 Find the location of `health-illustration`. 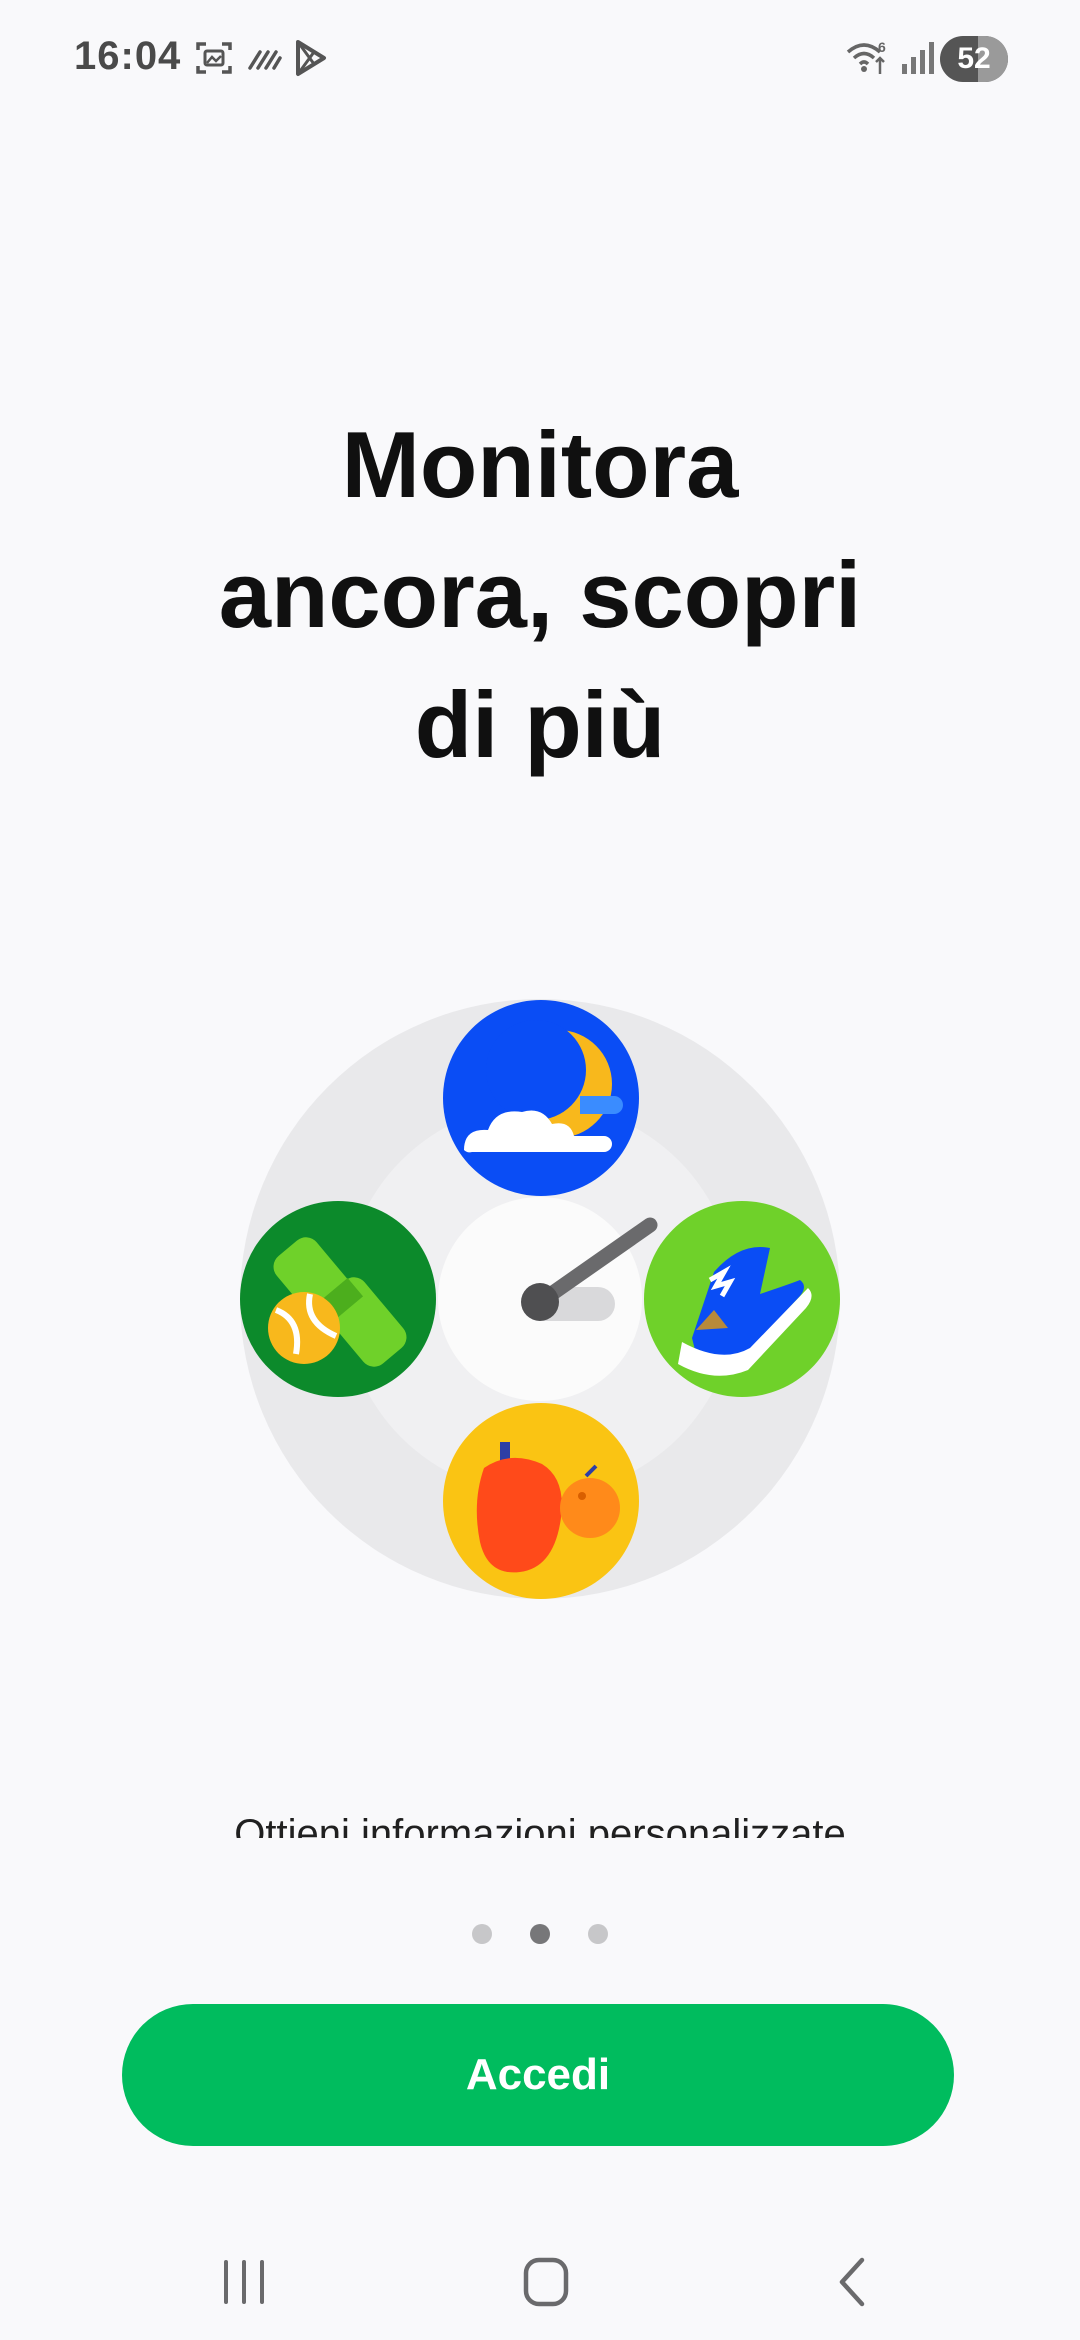

health-illustration is located at coordinates (540, 1299).